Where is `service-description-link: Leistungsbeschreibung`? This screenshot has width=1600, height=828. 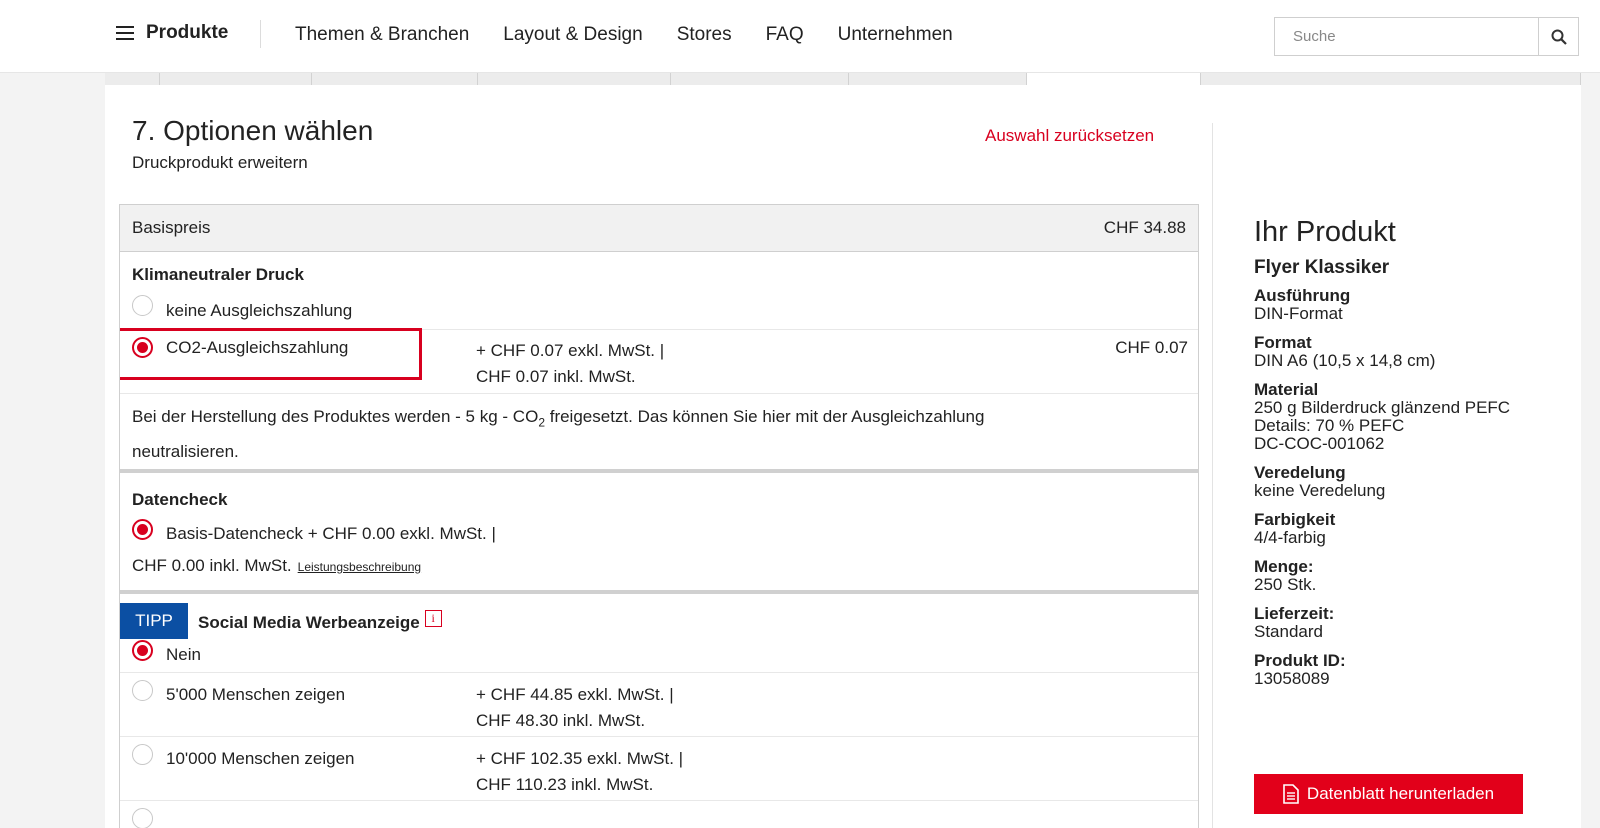 service-description-link: Leistungsbeschreibung is located at coordinates (359, 567).